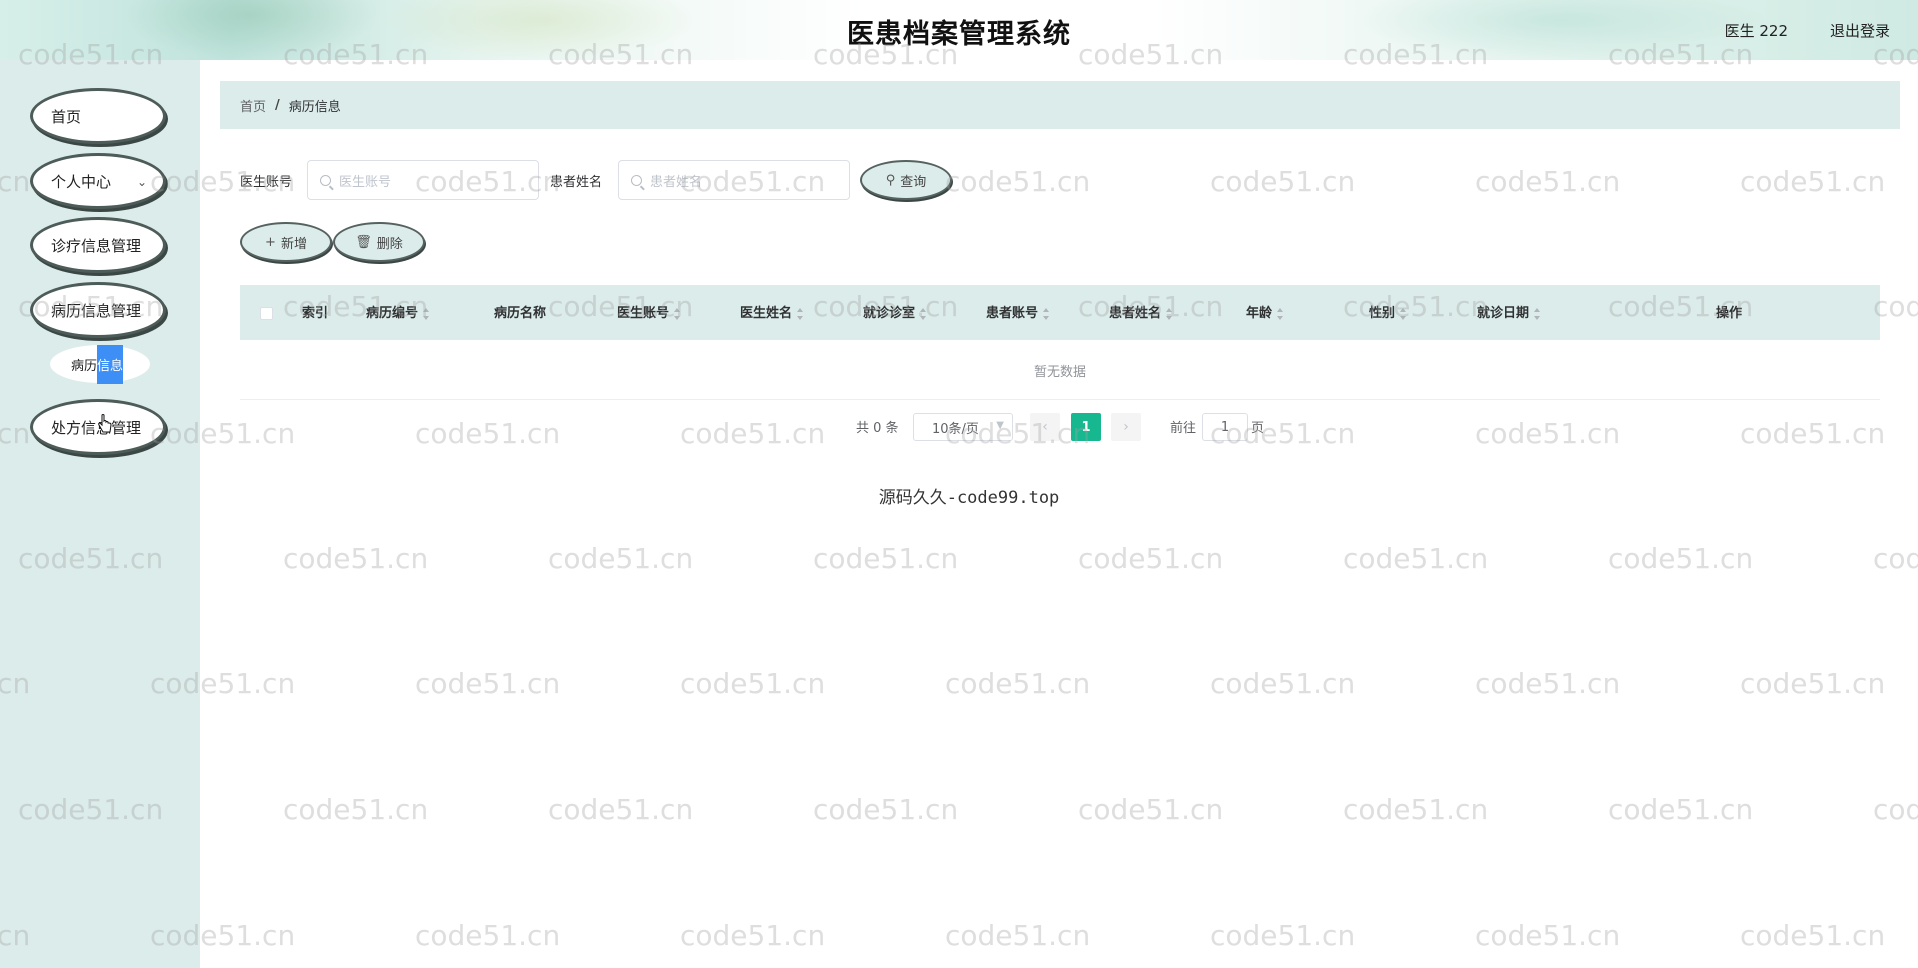 This screenshot has height=968, width=1918. What do you see at coordinates (1000, 425) in the screenshot?
I see `chevron-down-icon: ▼` at bounding box center [1000, 425].